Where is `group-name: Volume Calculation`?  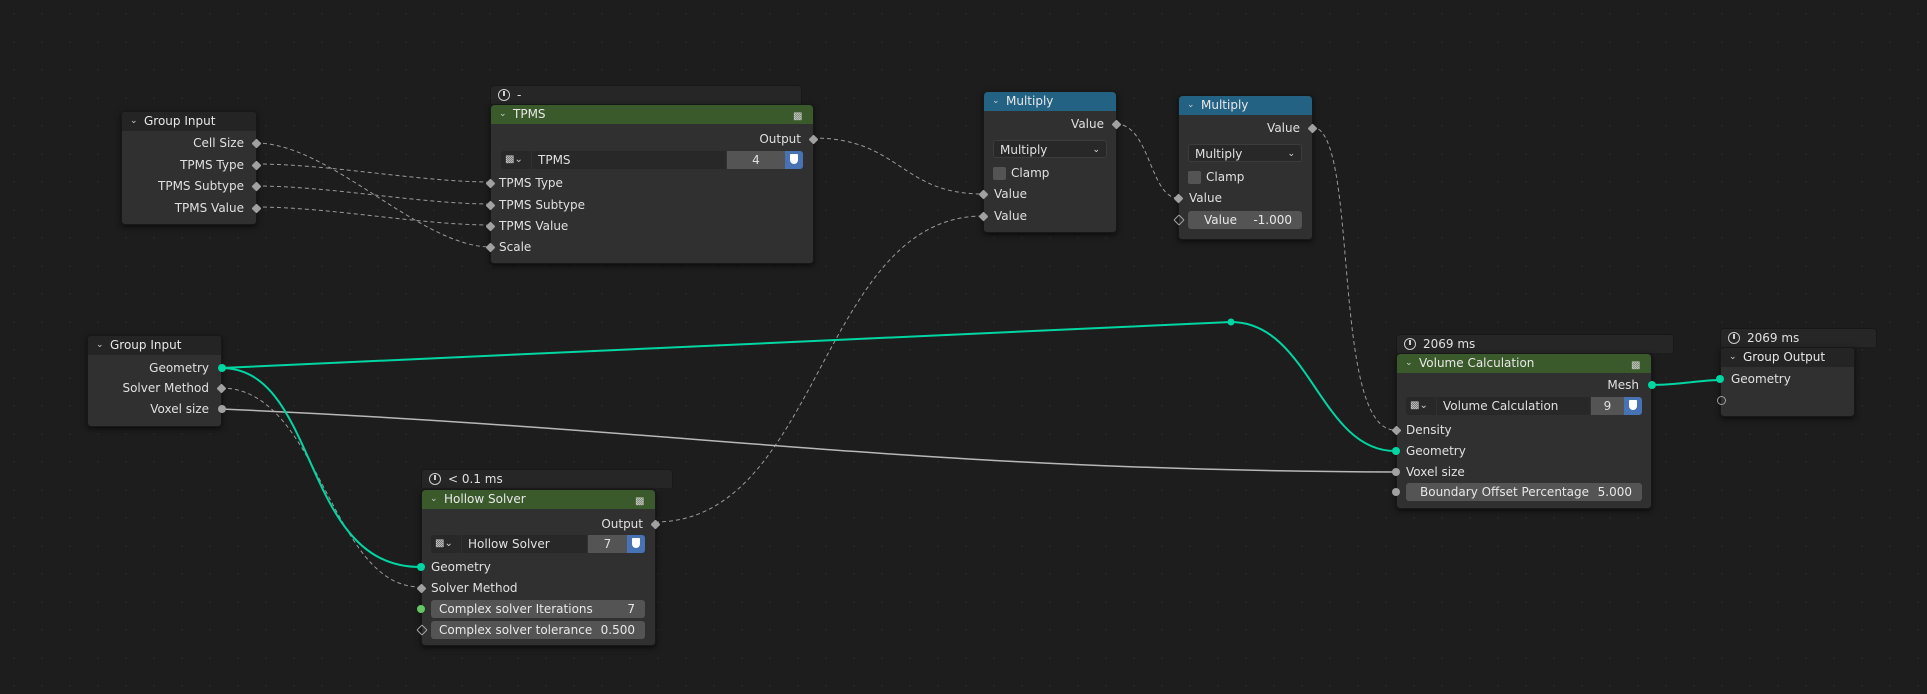 group-name: Volume Calculation is located at coordinates (1513, 406).